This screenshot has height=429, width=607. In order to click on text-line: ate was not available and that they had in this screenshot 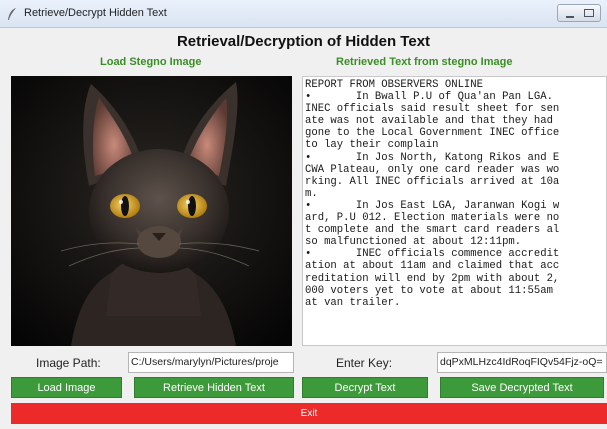, I will do `click(429, 121)`.